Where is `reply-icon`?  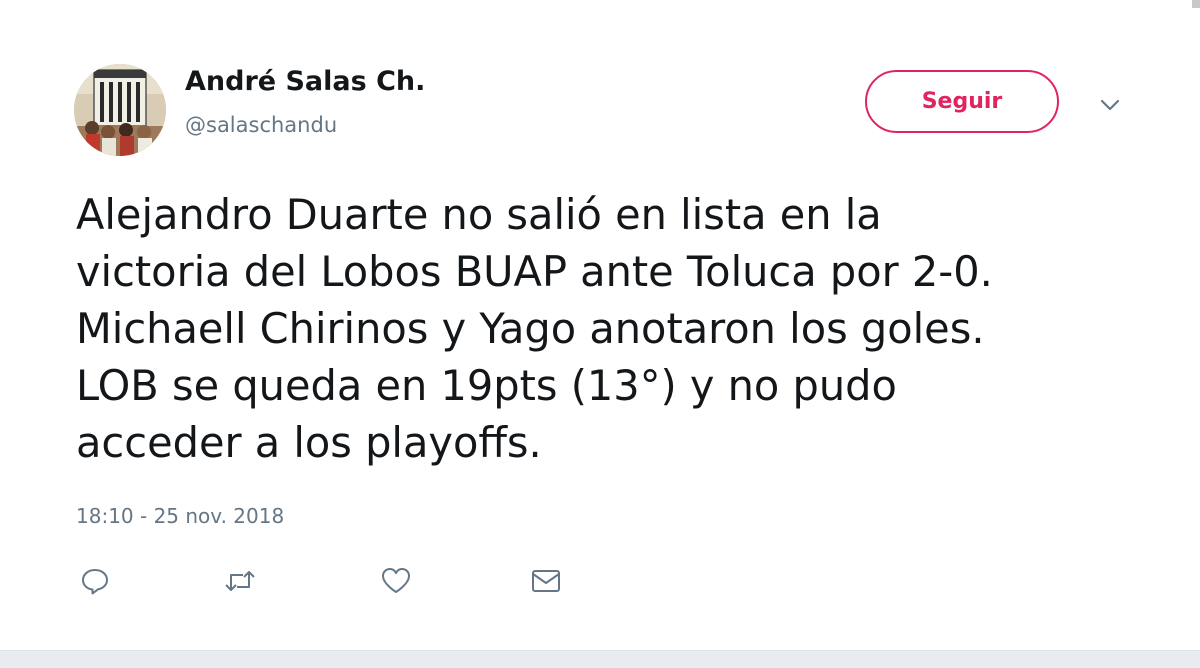
reply-icon is located at coordinates (95, 581).